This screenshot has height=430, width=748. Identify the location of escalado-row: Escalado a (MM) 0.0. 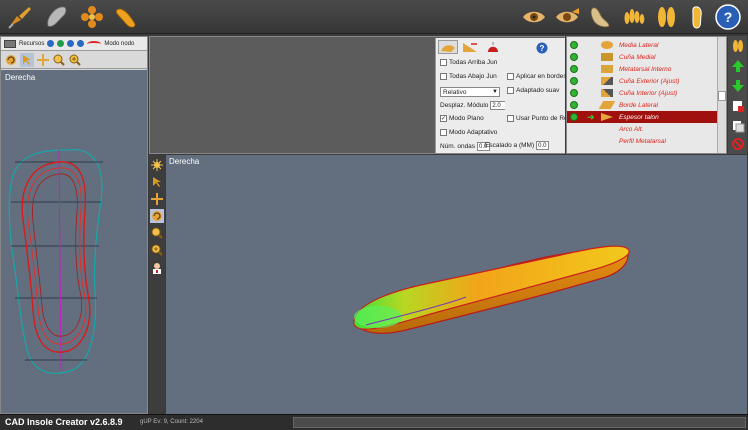
(517, 145).